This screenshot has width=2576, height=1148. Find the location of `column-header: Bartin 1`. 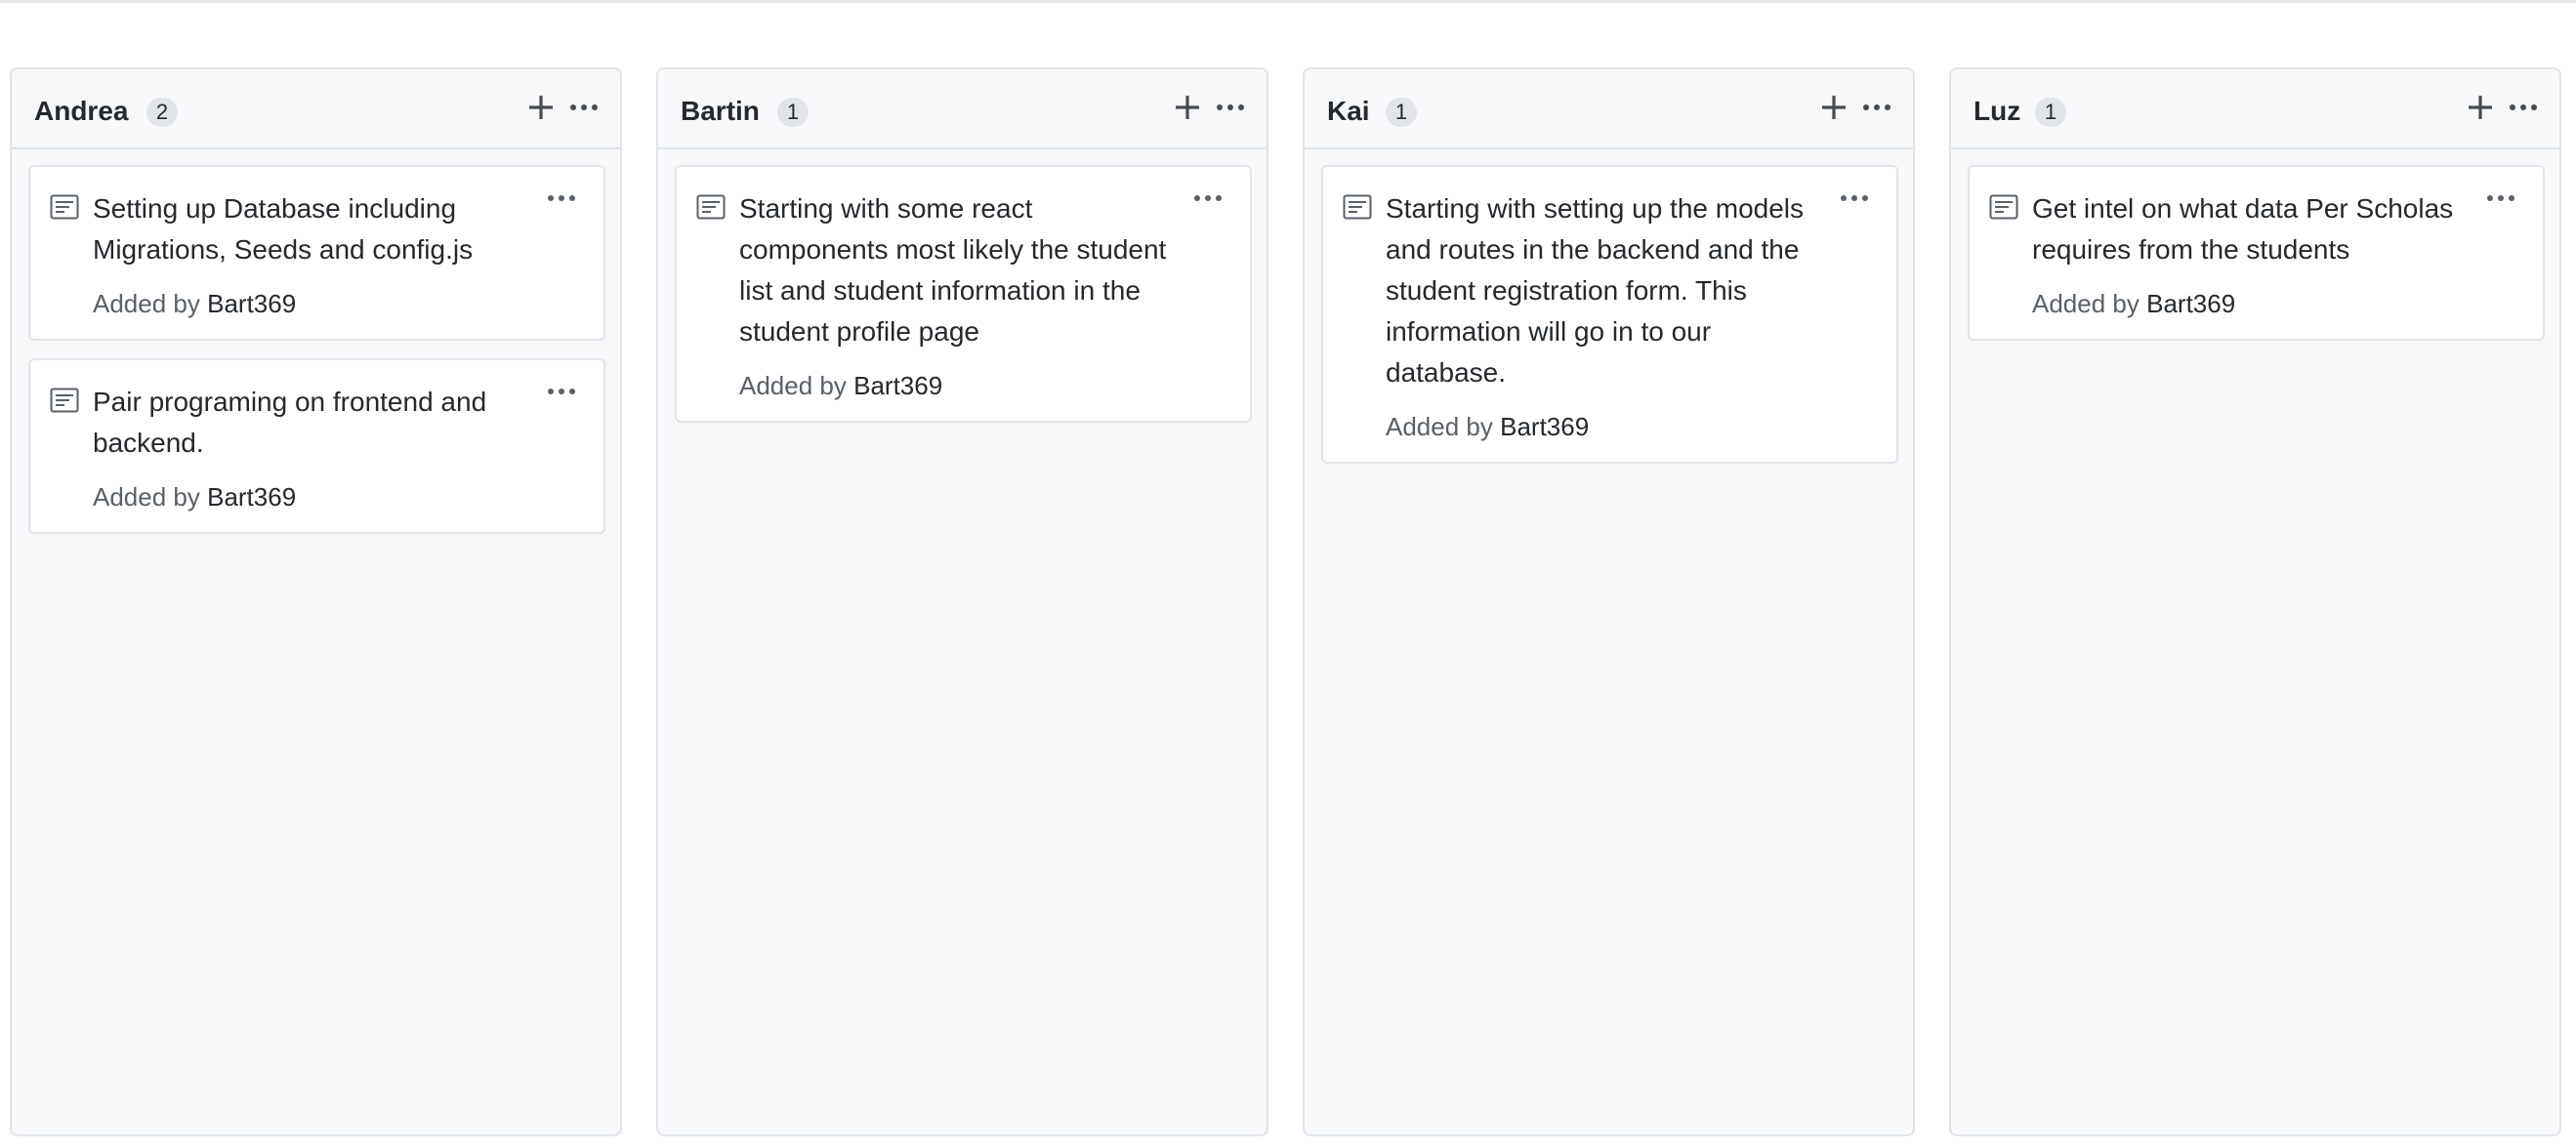

column-header: Bartin 1 is located at coordinates (962, 109).